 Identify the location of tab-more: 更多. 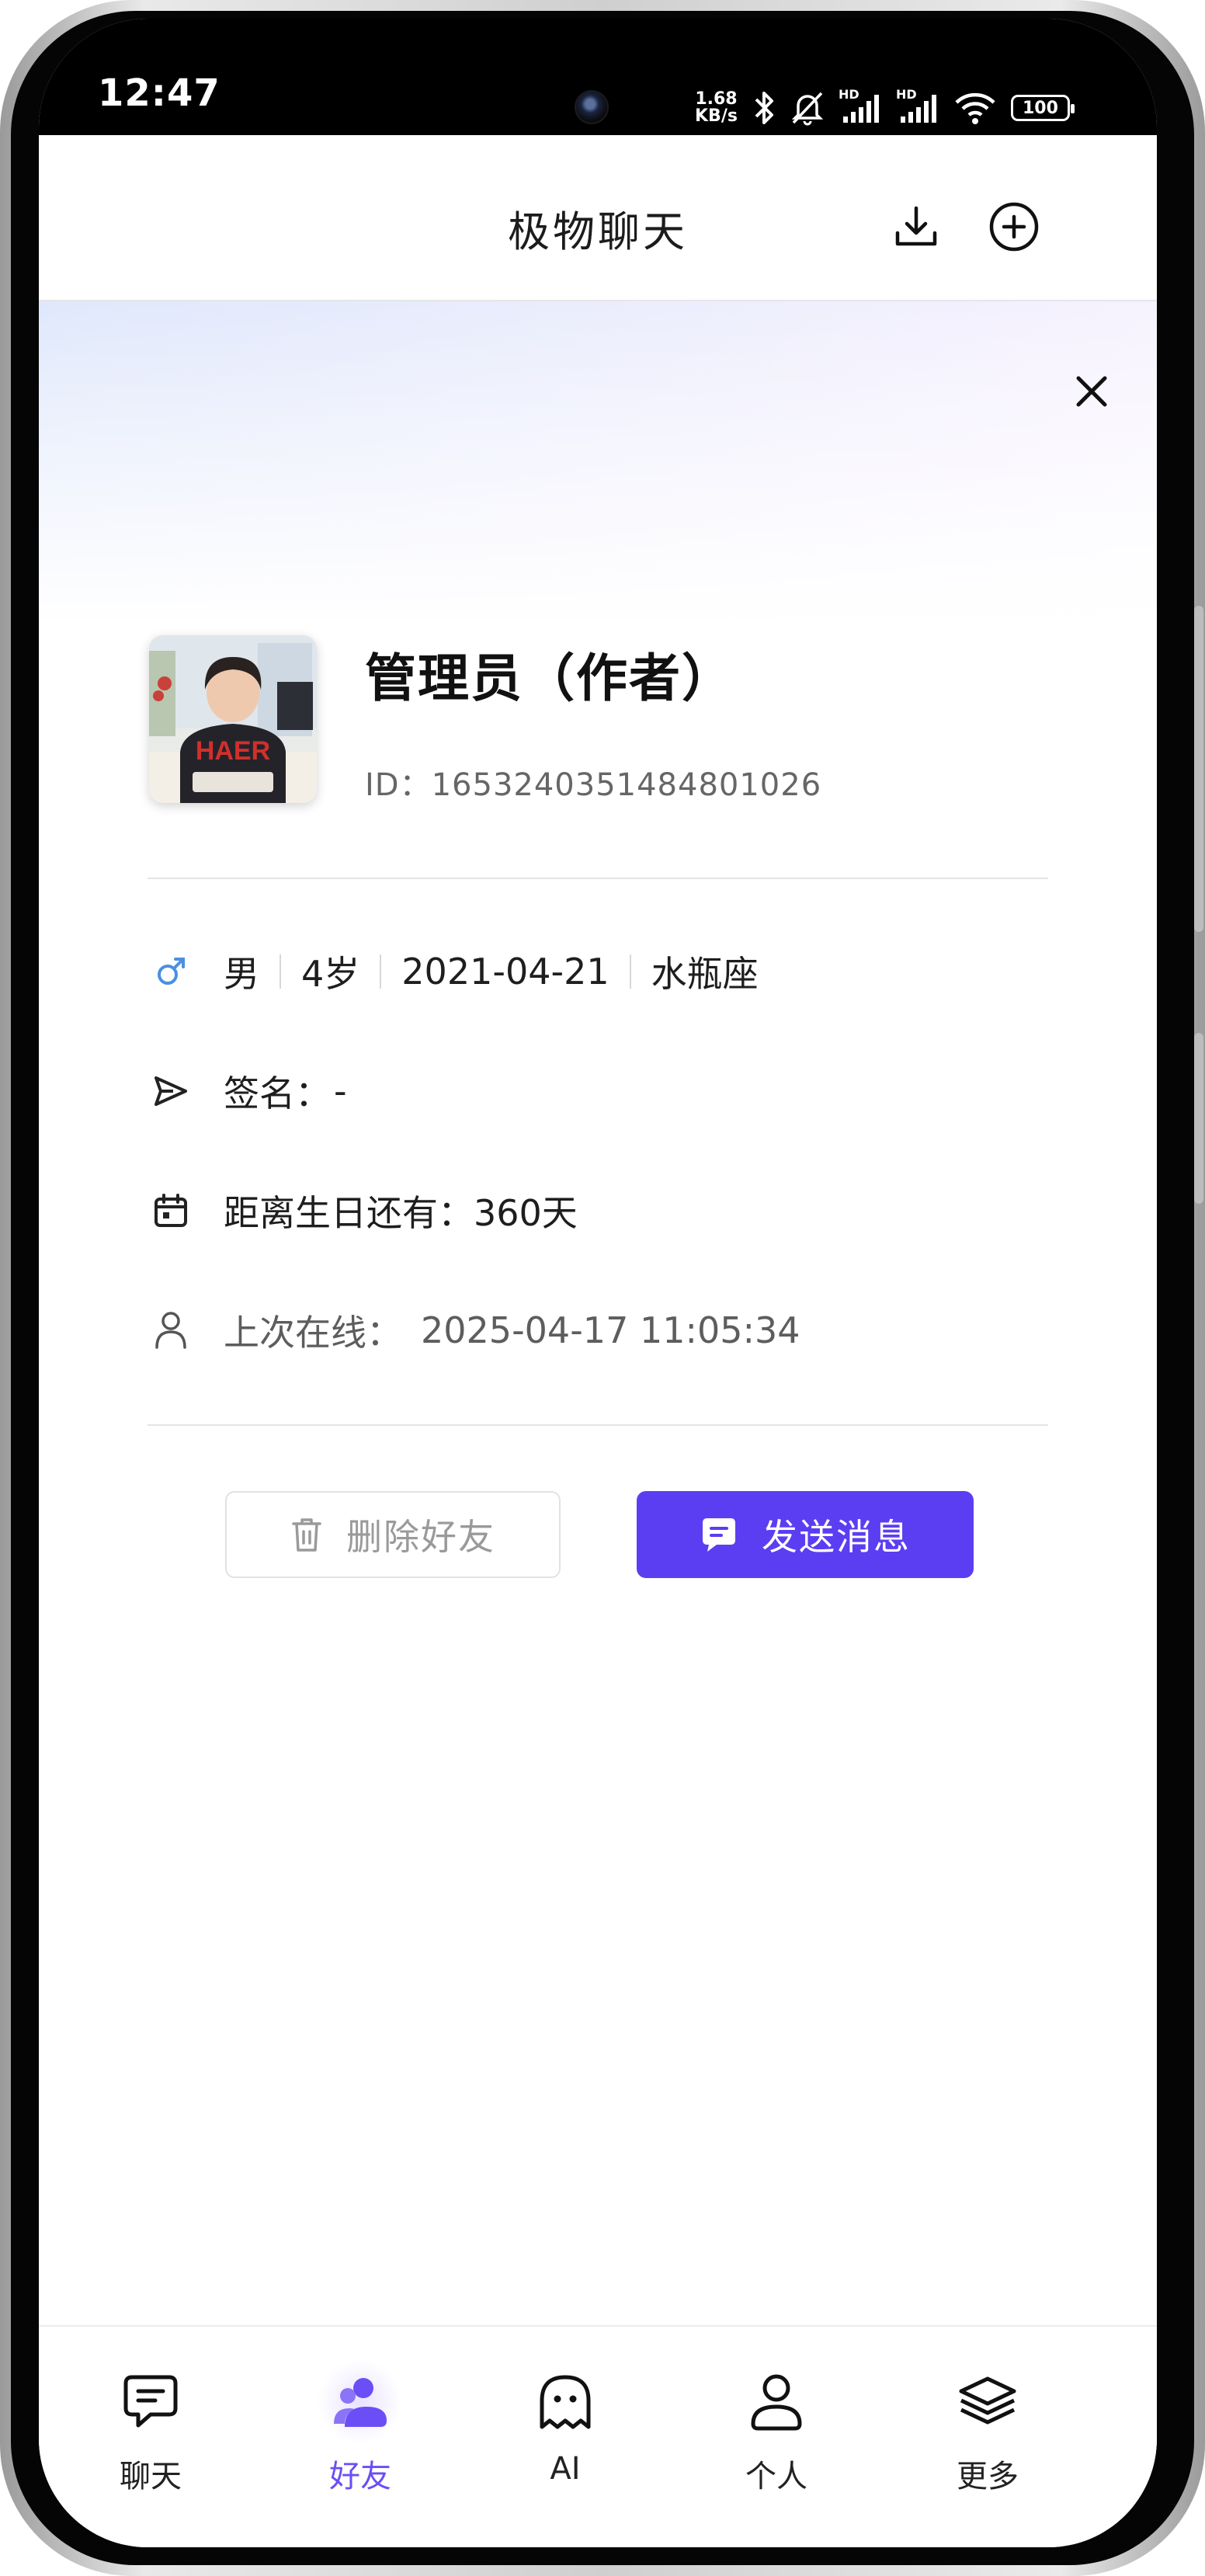
(988, 2433).